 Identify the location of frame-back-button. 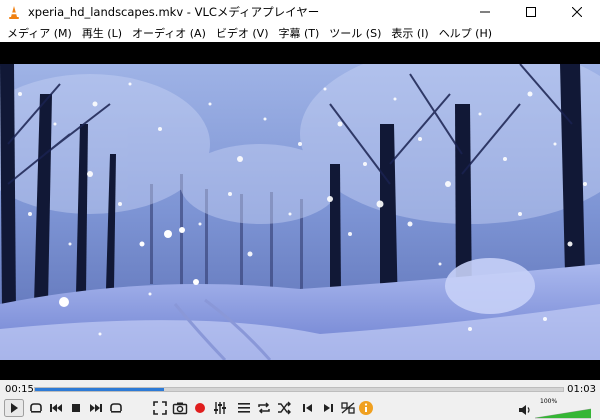
(308, 408).